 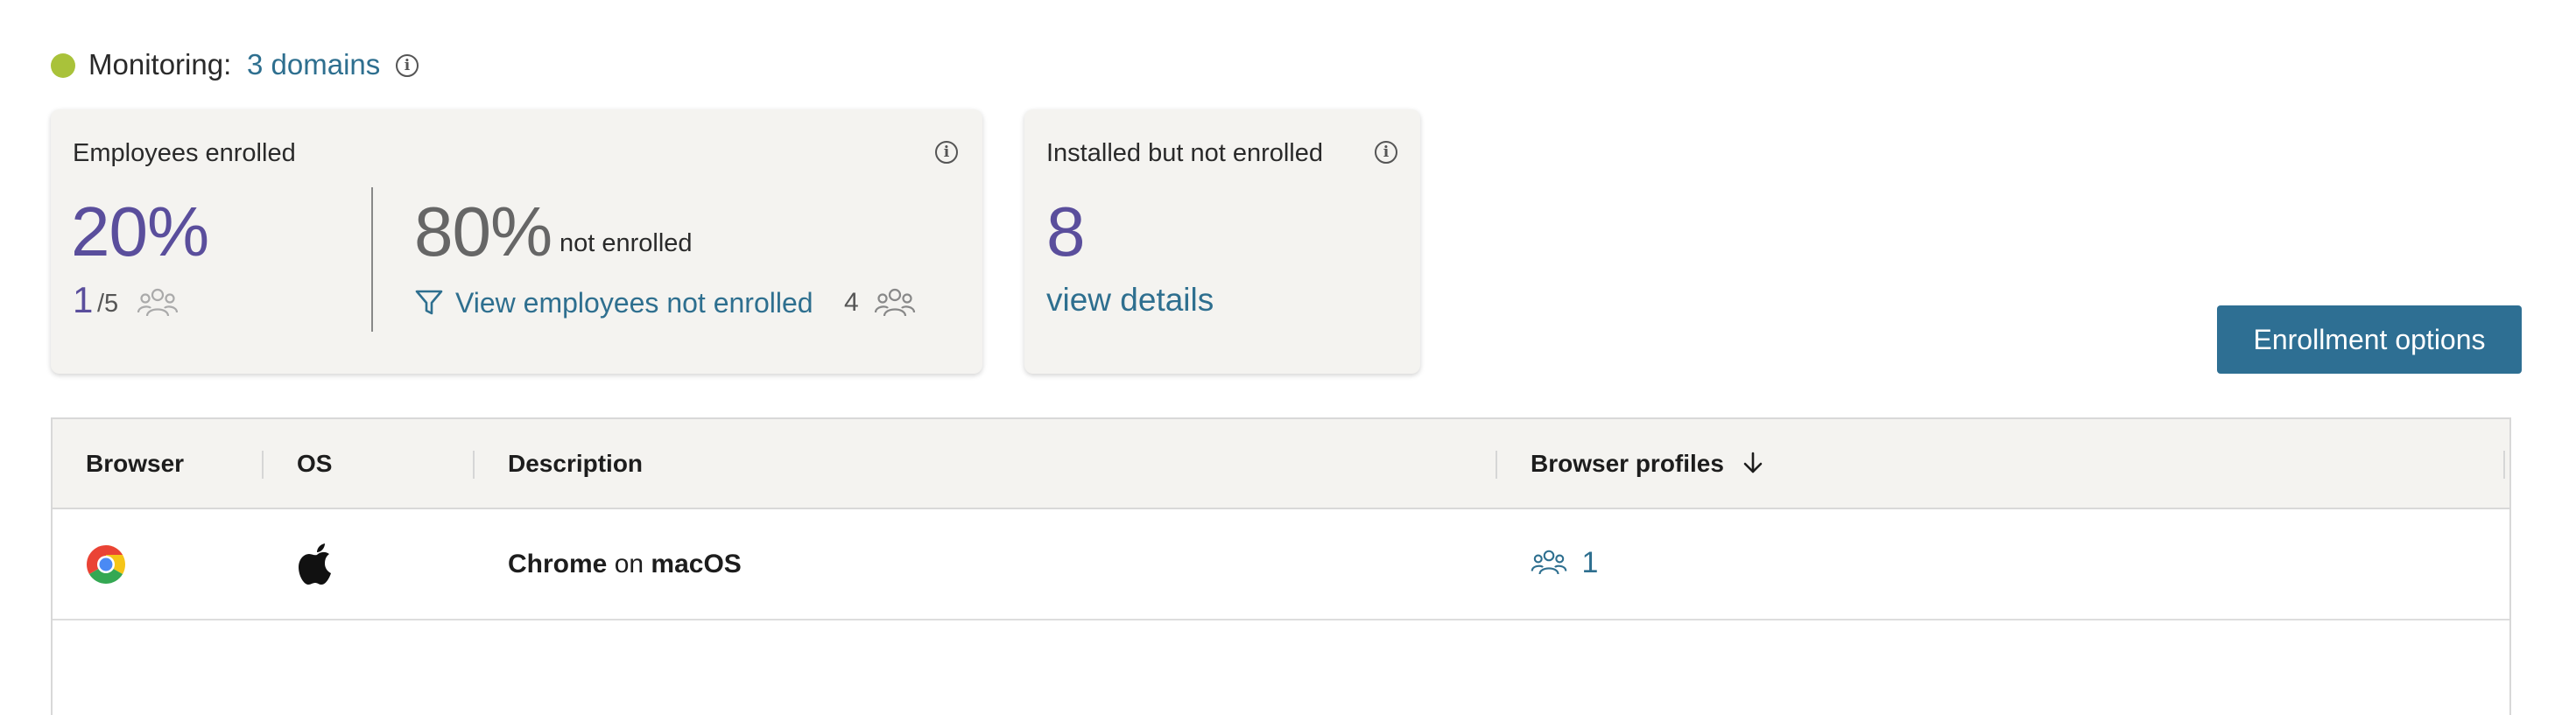 What do you see at coordinates (1065, 232) in the screenshot?
I see `installed-count: 8` at bounding box center [1065, 232].